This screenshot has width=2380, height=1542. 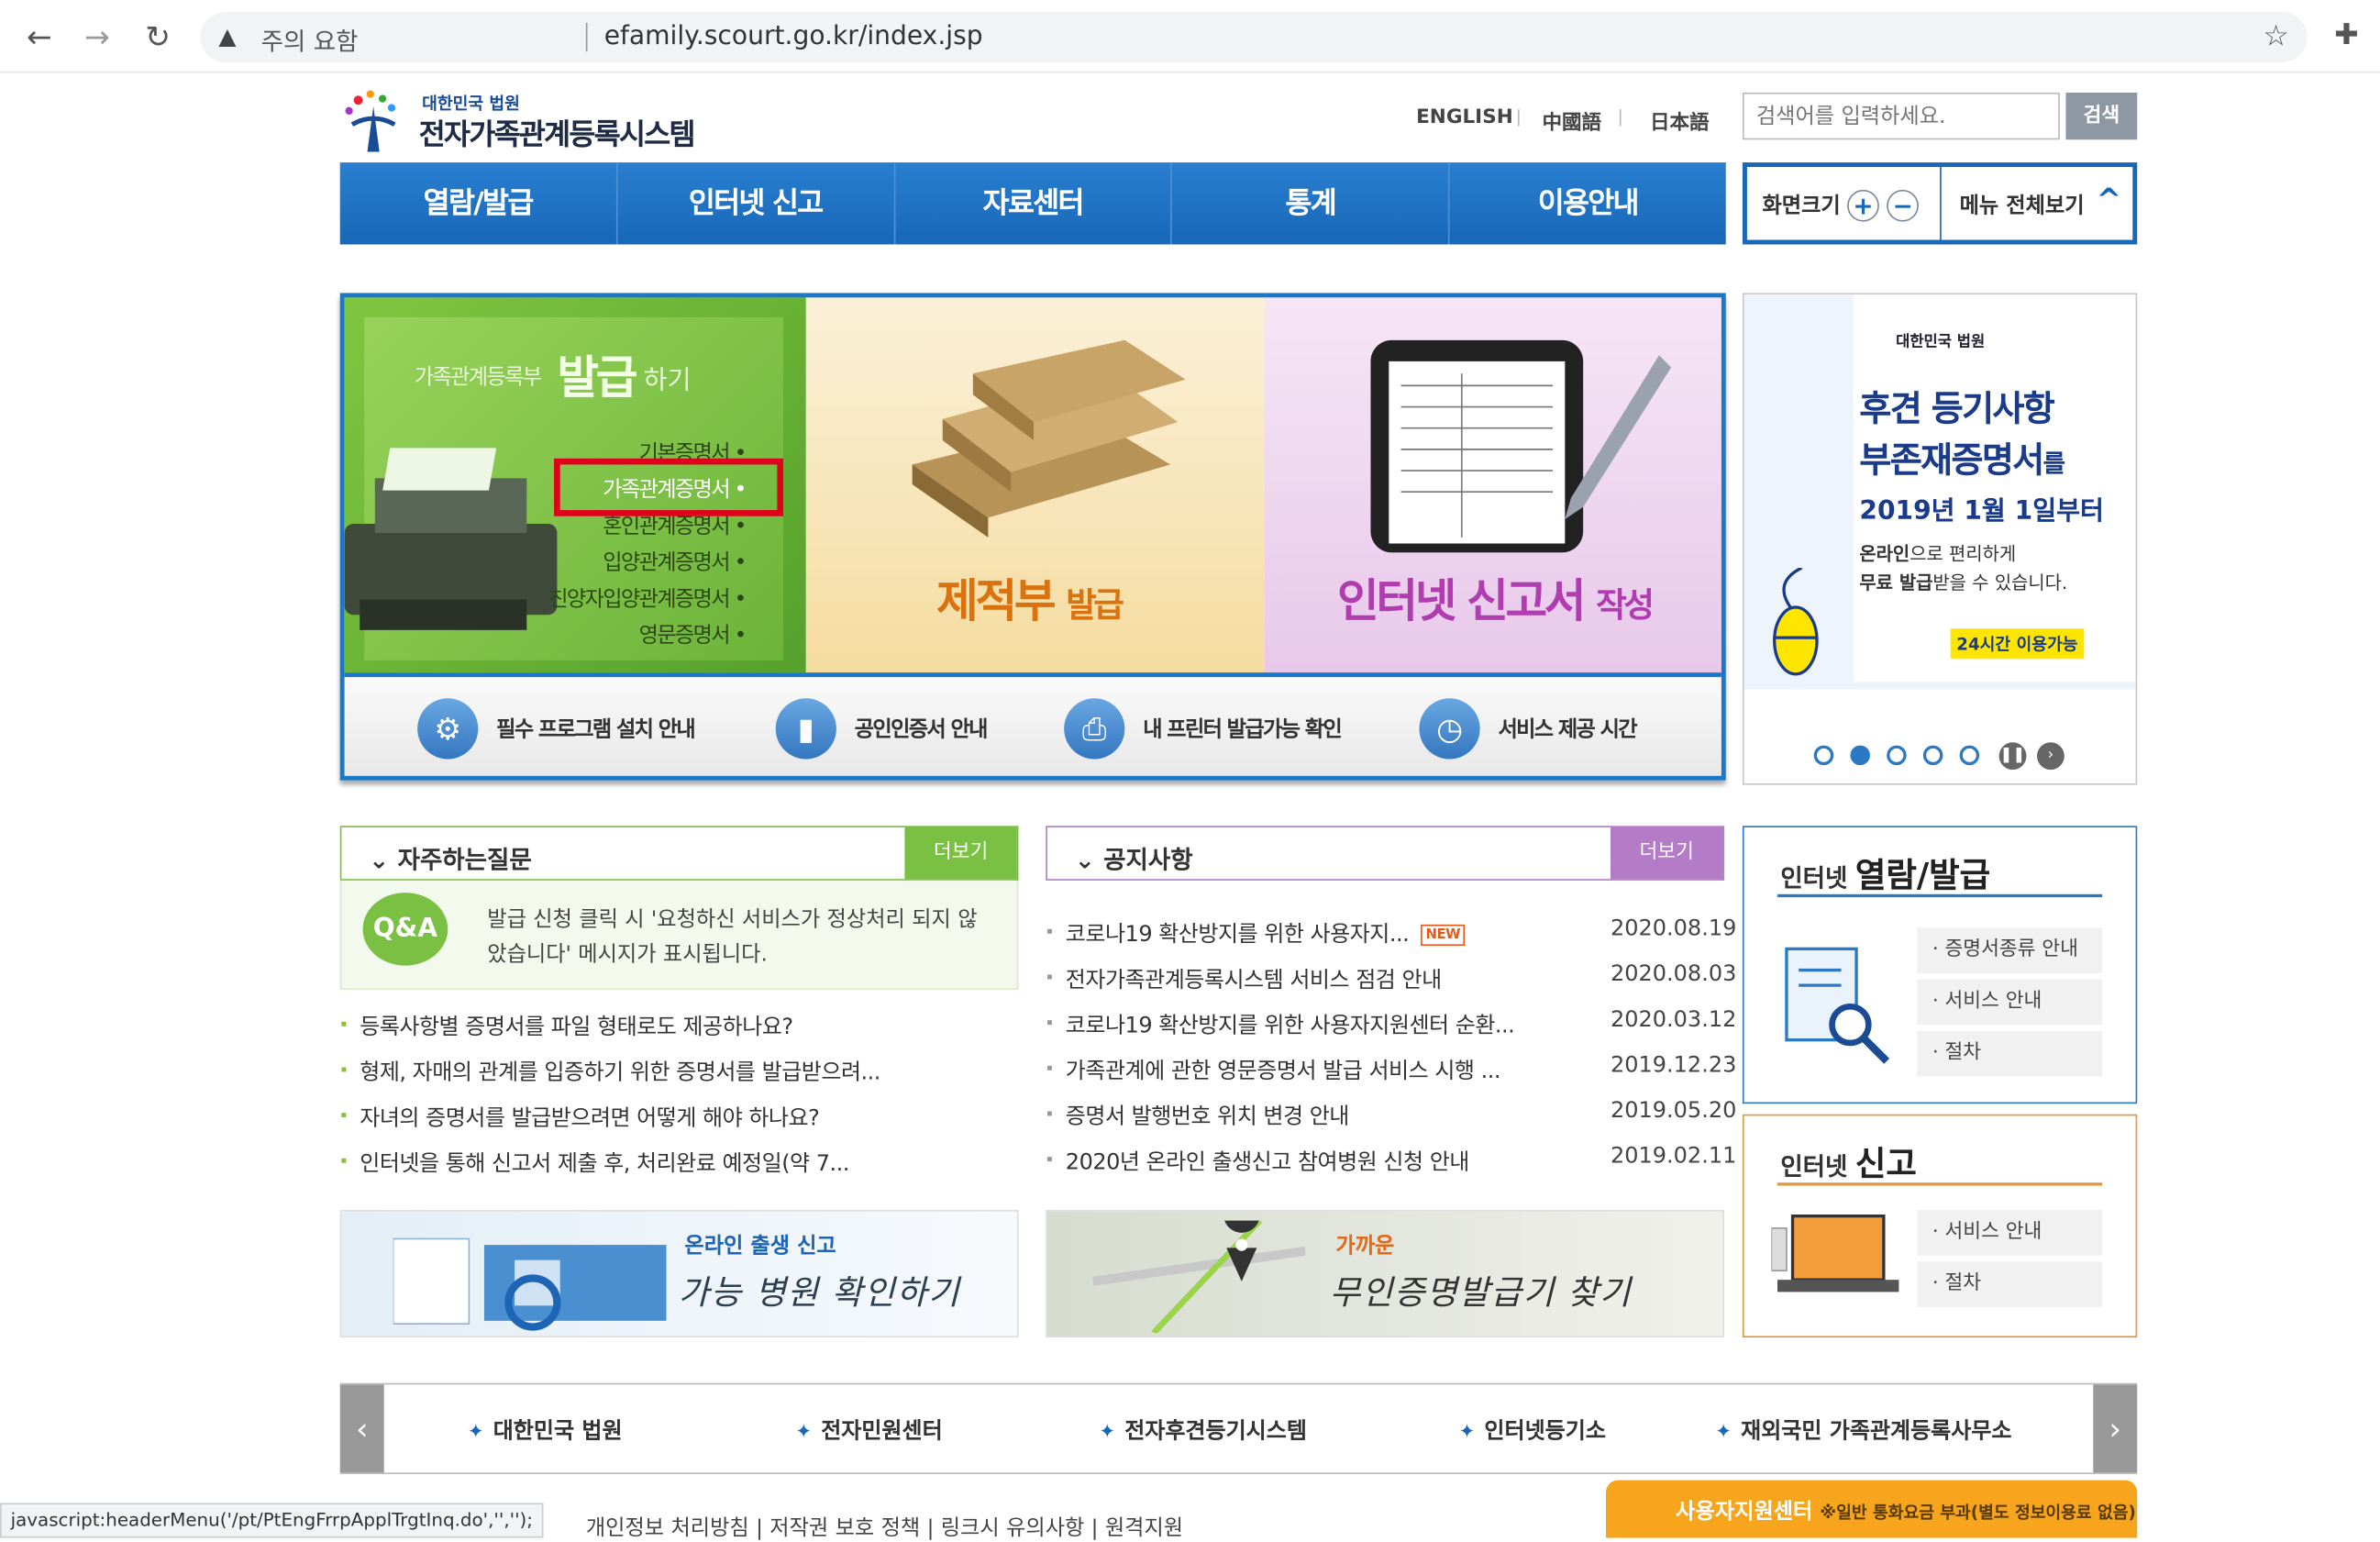 I want to click on next-slide-icon: ›, so click(x=2051, y=756).